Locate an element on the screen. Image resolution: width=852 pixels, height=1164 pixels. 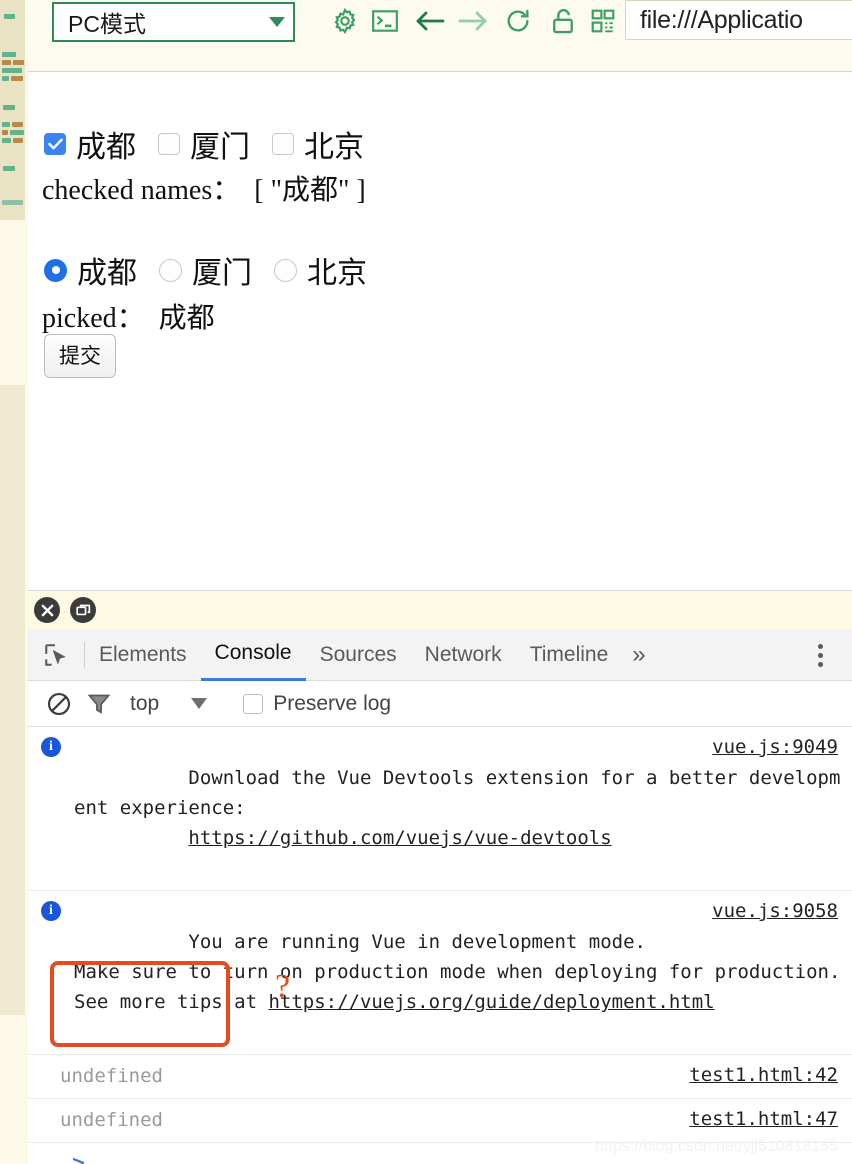
checkbox-label-beijing: 北京 is located at coordinates (334, 147).